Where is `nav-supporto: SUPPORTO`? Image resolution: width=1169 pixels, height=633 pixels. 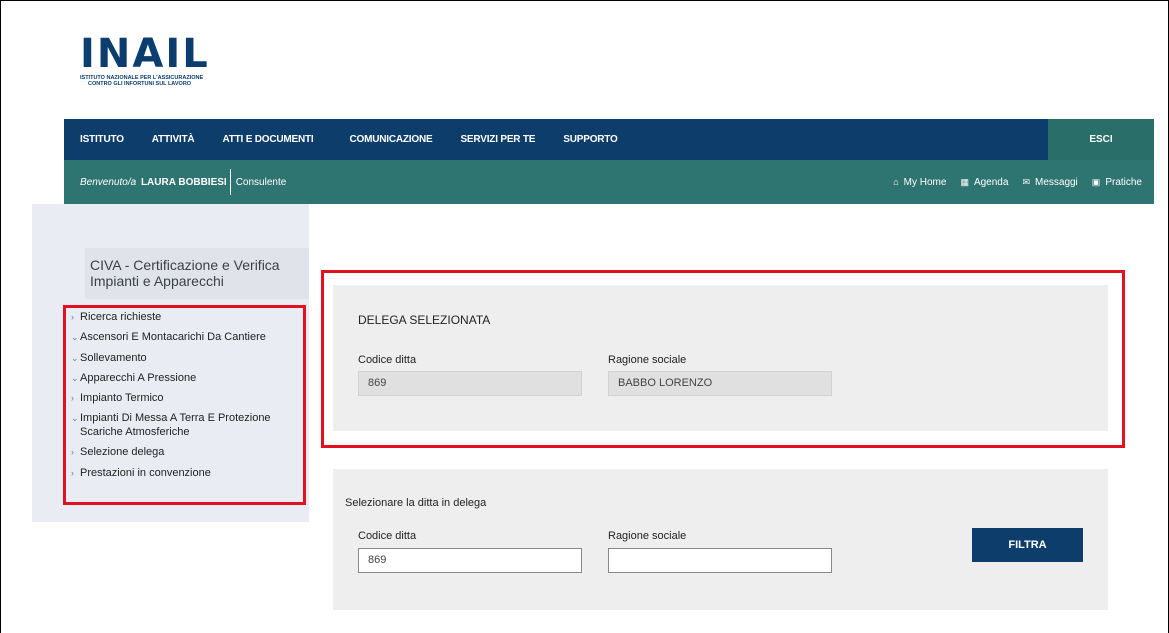
nav-supporto: SUPPORTO is located at coordinates (590, 139).